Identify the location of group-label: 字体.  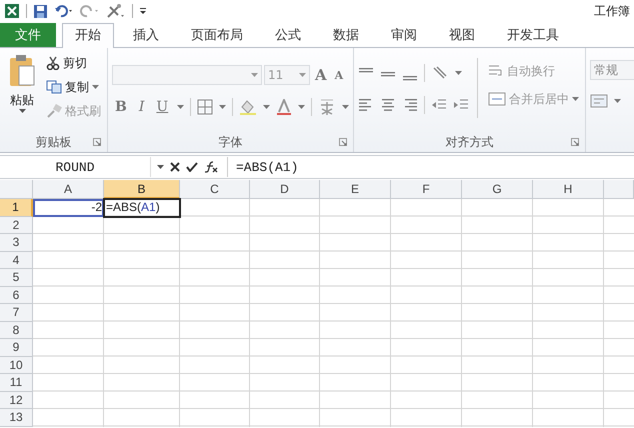
(230, 142).